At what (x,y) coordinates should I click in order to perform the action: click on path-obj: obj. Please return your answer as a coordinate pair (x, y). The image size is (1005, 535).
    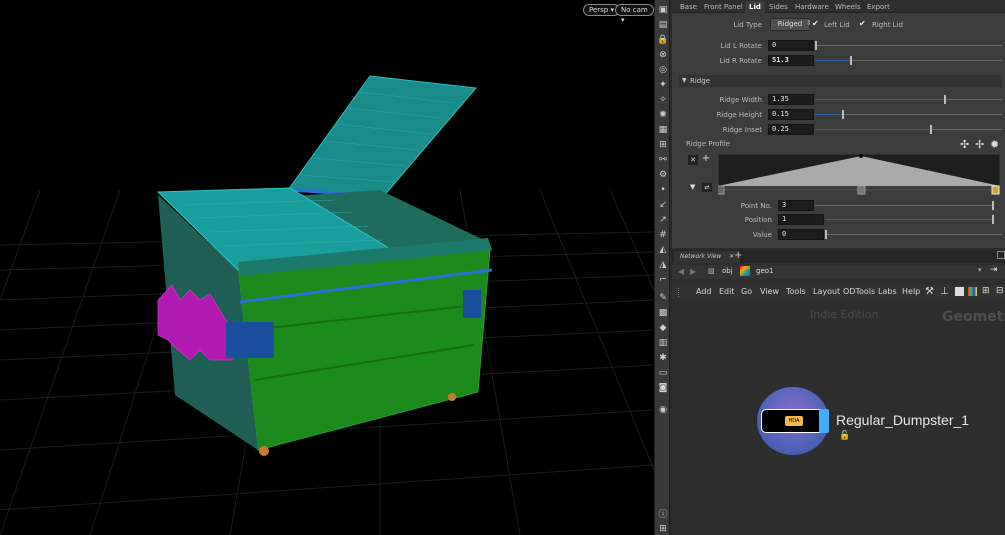
    Looking at the image, I should click on (727, 271).